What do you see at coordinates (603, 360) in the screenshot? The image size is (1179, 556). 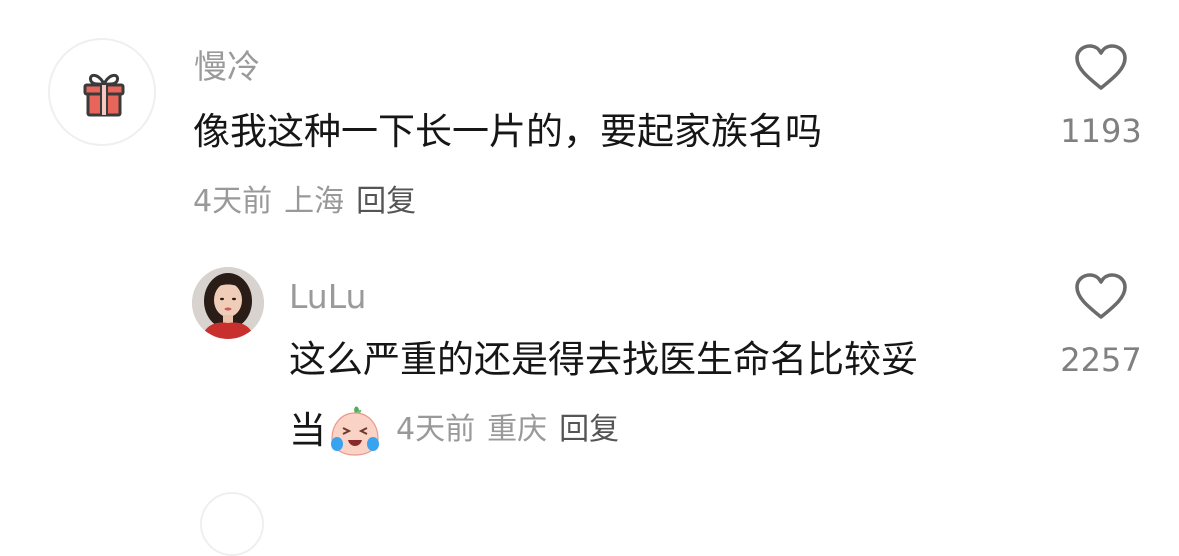 I see `reply-text-line1: 这么严重的还是得去找医生命名比较妥` at bounding box center [603, 360].